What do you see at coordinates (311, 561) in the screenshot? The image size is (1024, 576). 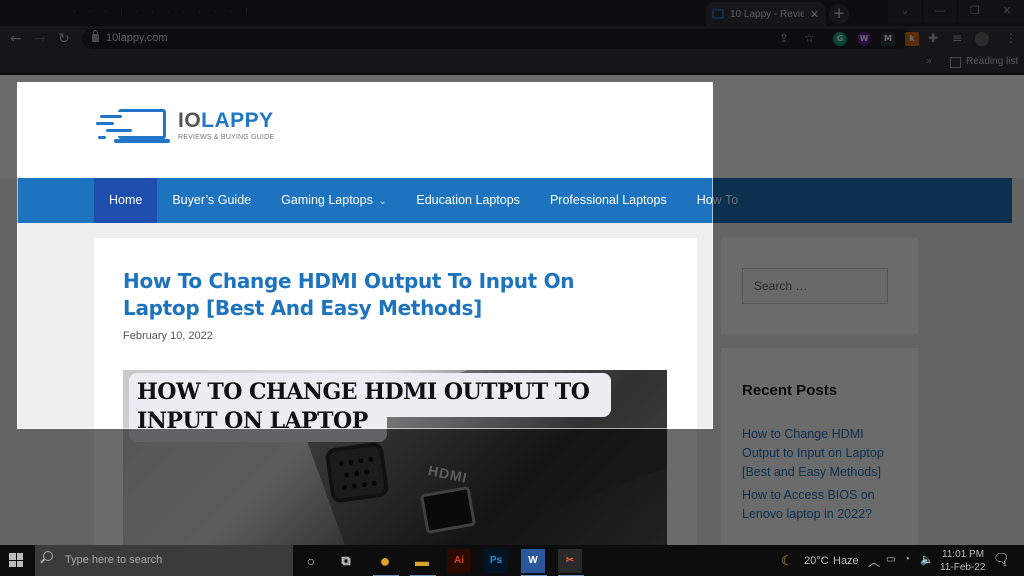 I see `cortana-icon: ○` at bounding box center [311, 561].